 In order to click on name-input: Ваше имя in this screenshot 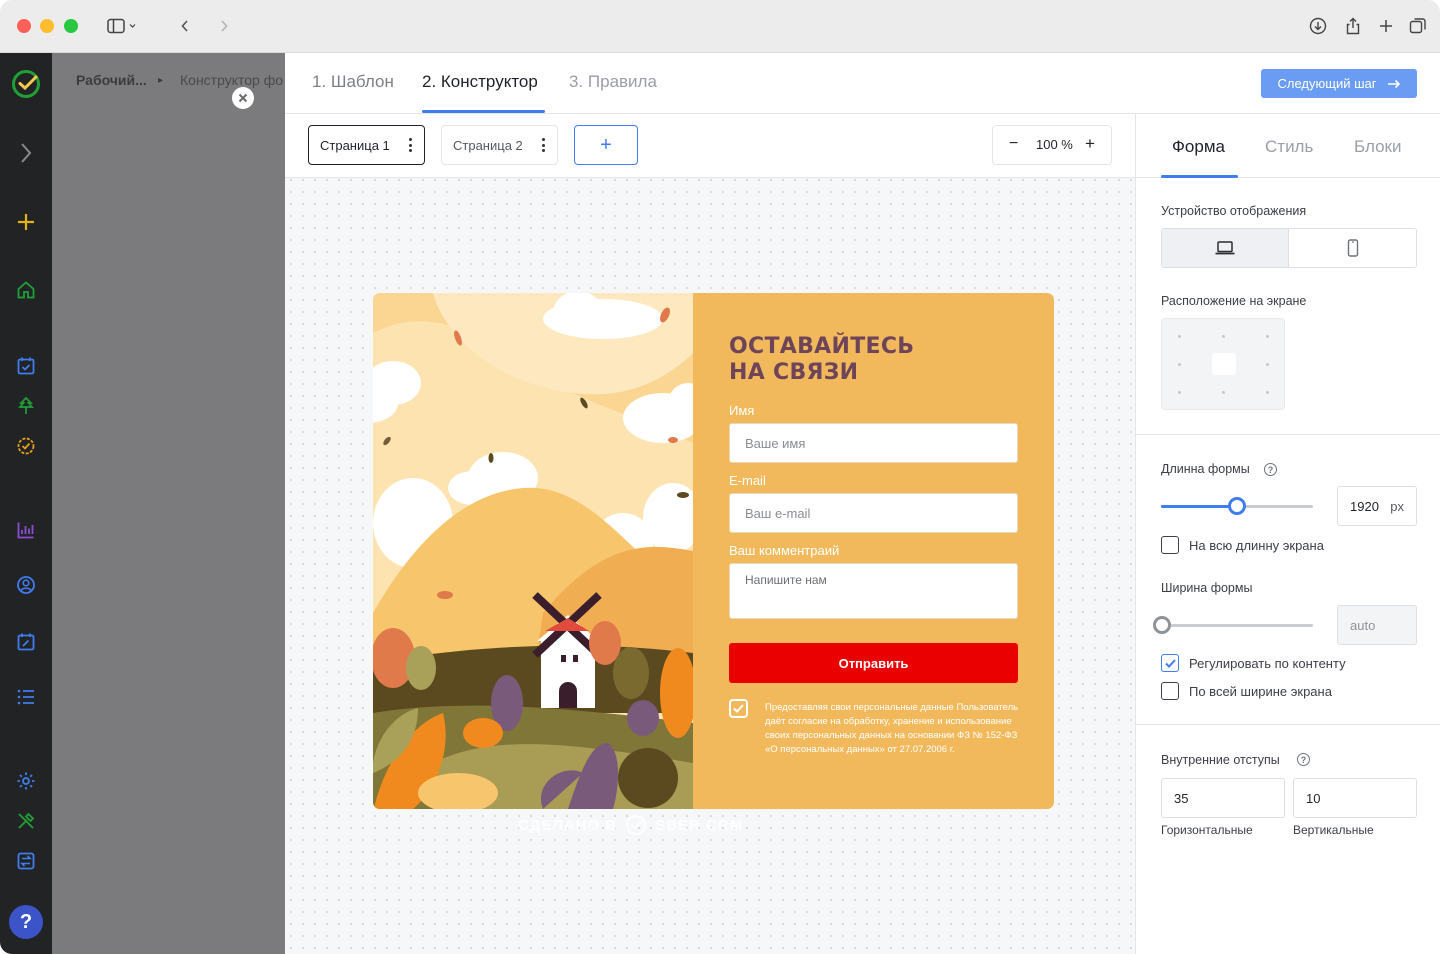, I will do `click(873, 443)`.